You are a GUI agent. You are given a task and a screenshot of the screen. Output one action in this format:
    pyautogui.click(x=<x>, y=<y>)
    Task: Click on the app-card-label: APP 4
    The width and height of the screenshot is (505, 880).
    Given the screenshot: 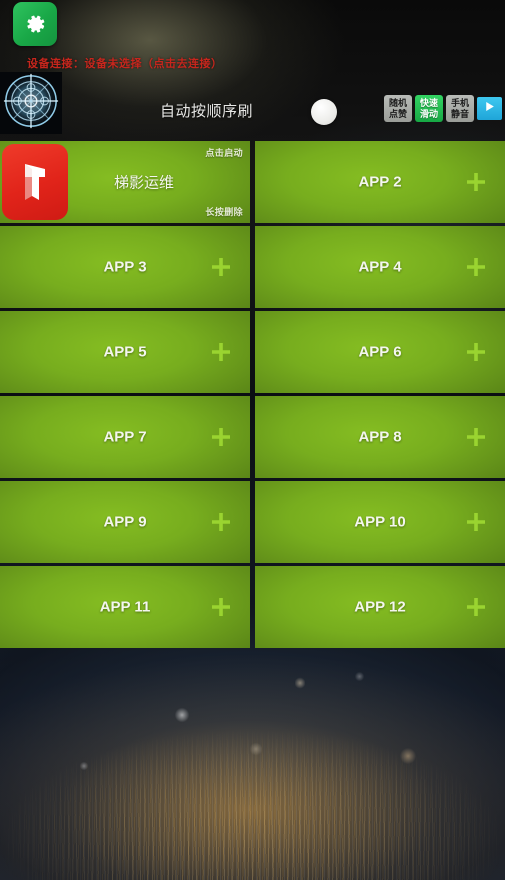 What is the action you would take?
    pyautogui.click(x=380, y=267)
    